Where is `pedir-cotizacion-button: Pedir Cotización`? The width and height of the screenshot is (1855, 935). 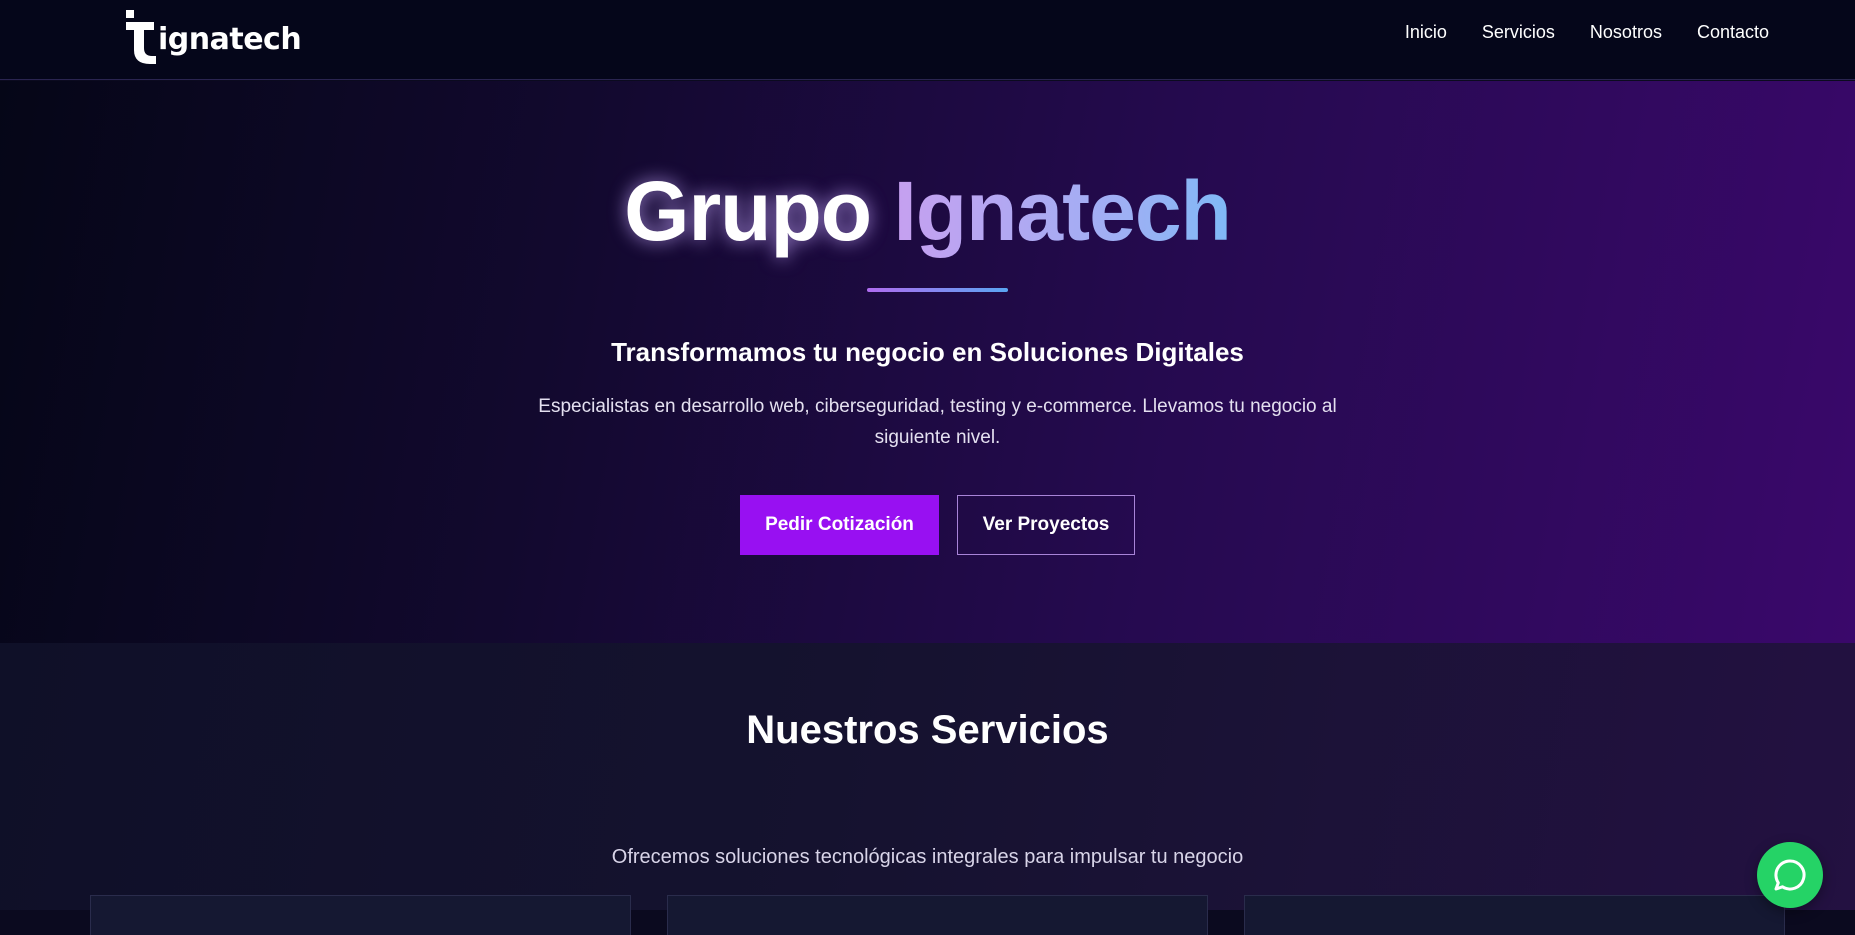
pedir-cotizacion-button: Pedir Cotización is located at coordinates (839, 525).